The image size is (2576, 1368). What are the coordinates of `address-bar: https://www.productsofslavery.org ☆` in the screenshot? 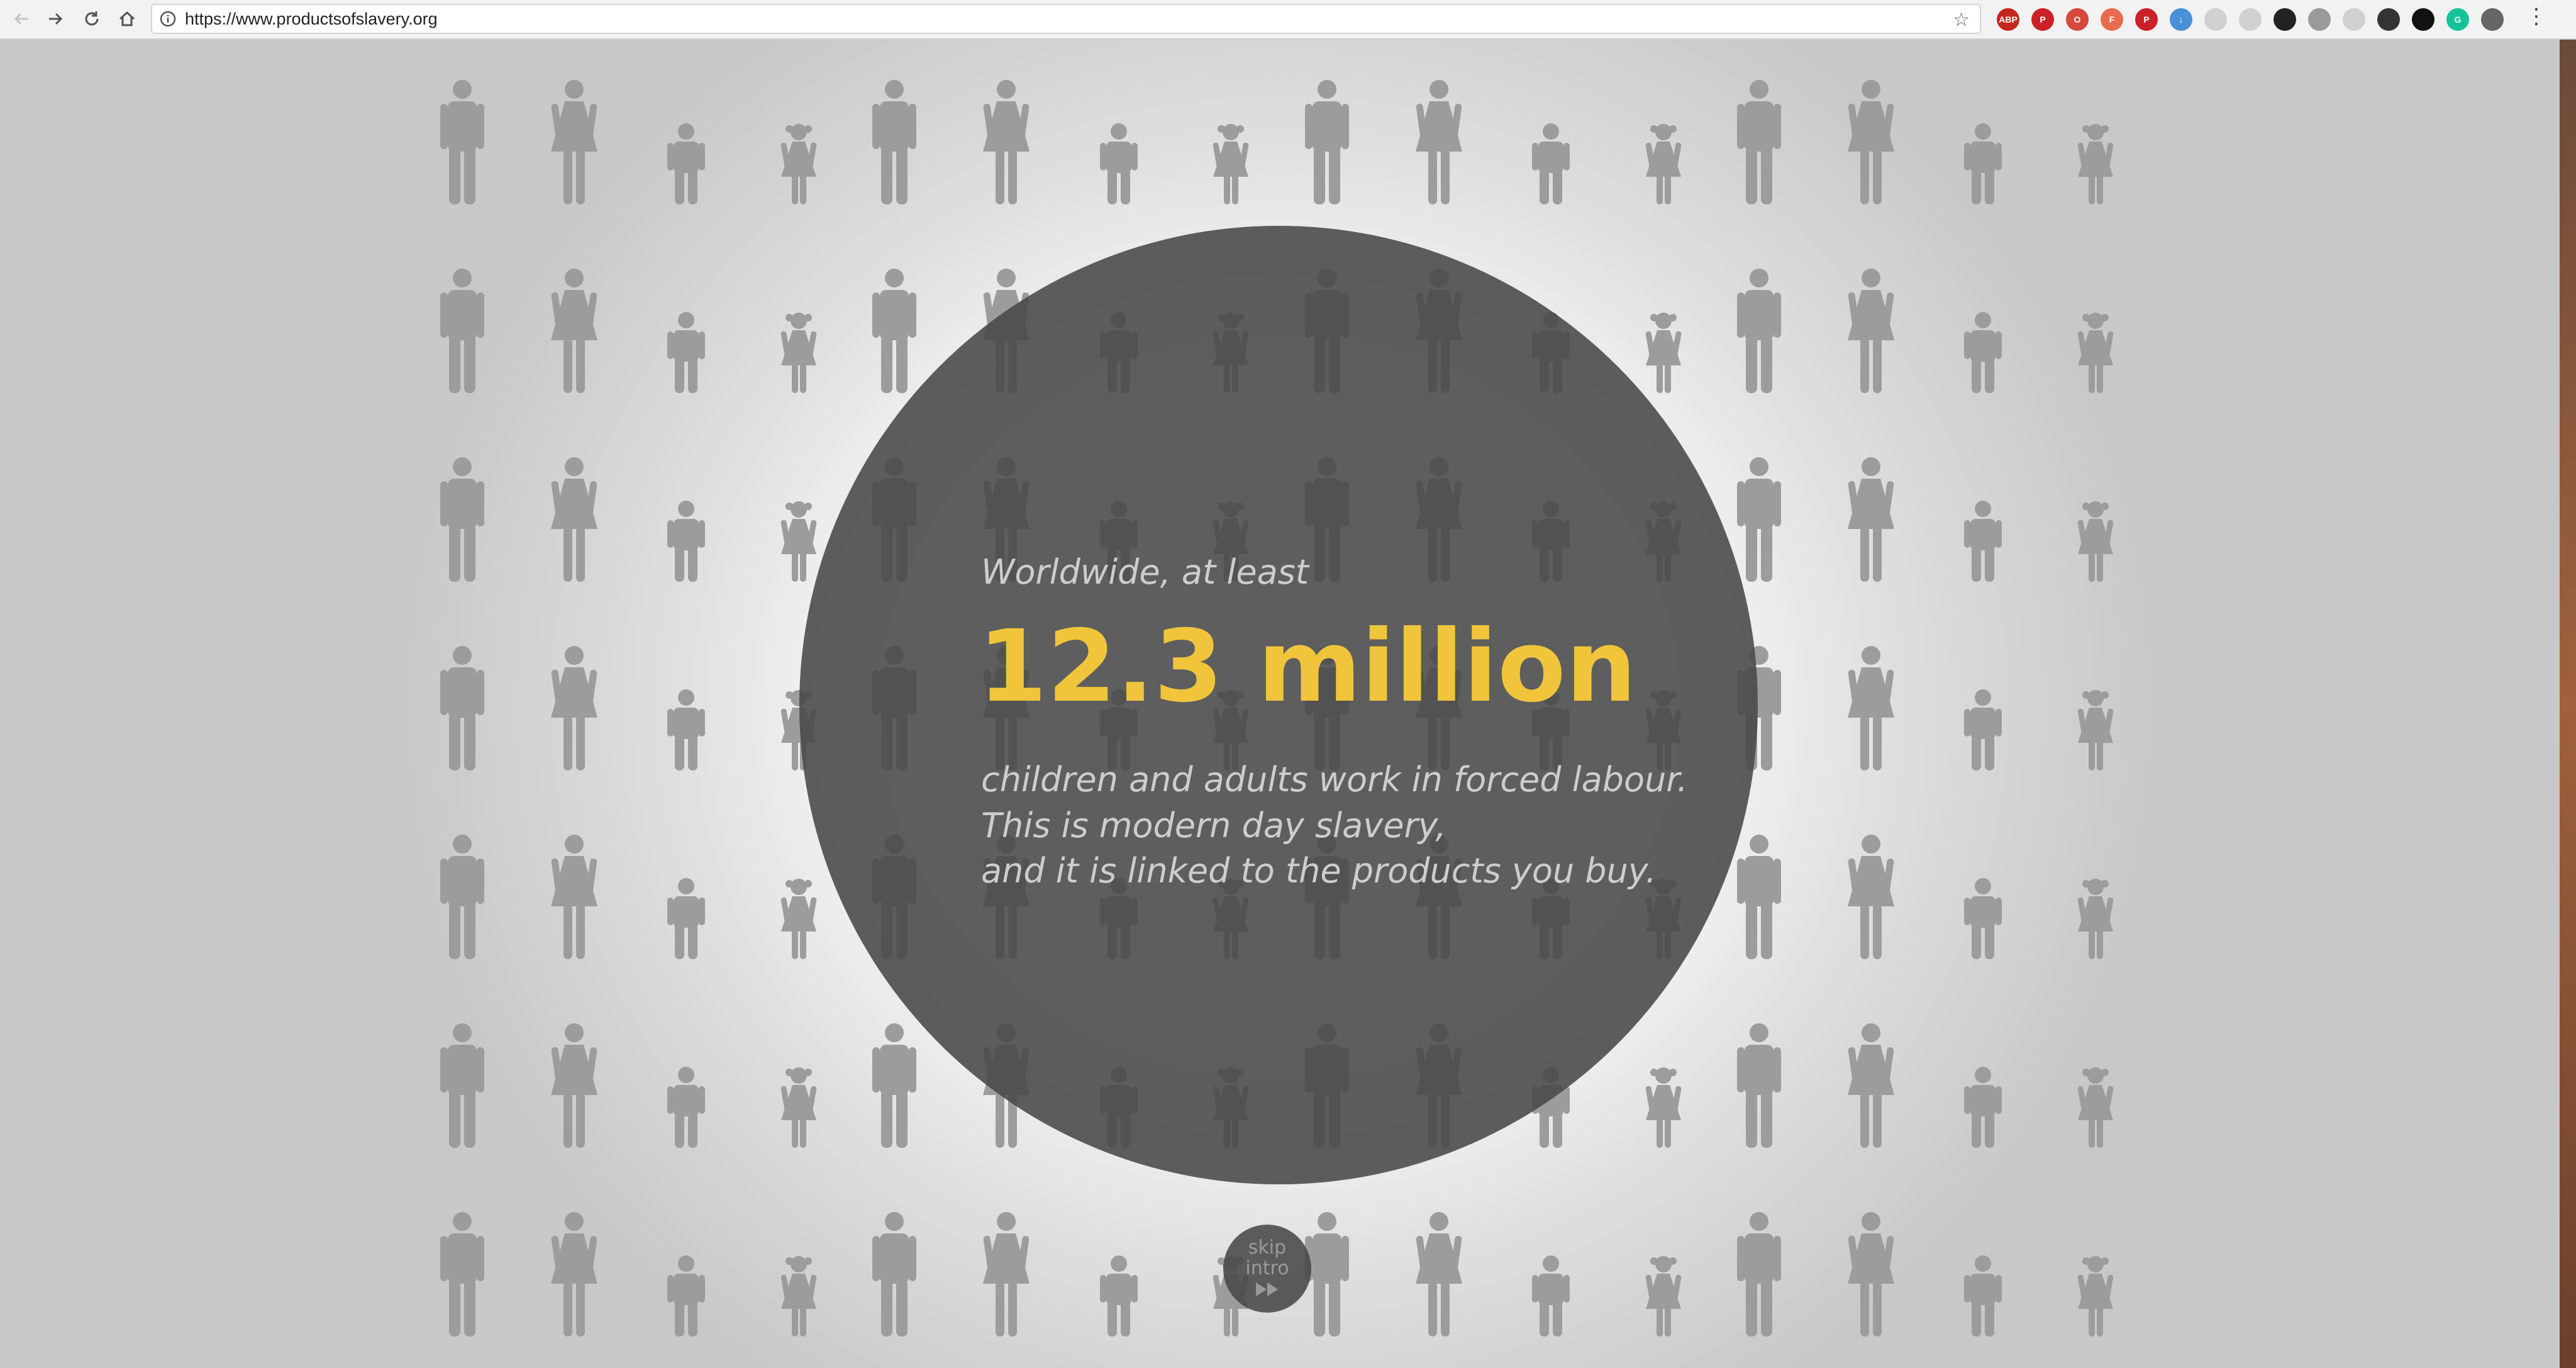 It's located at (1066, 19).